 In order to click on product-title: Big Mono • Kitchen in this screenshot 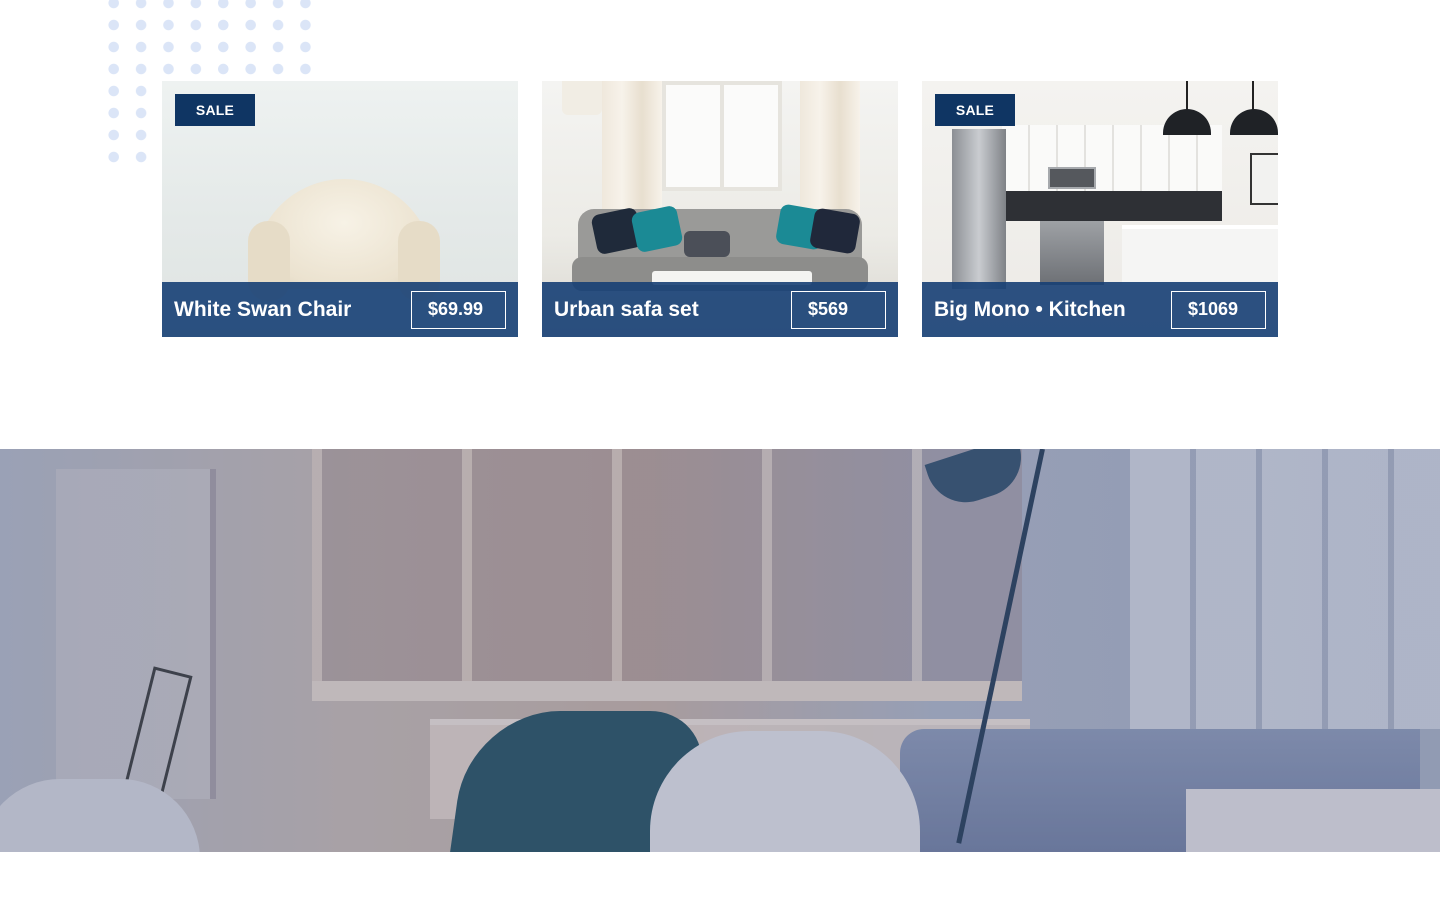, I will do `click(1030, 310)`.